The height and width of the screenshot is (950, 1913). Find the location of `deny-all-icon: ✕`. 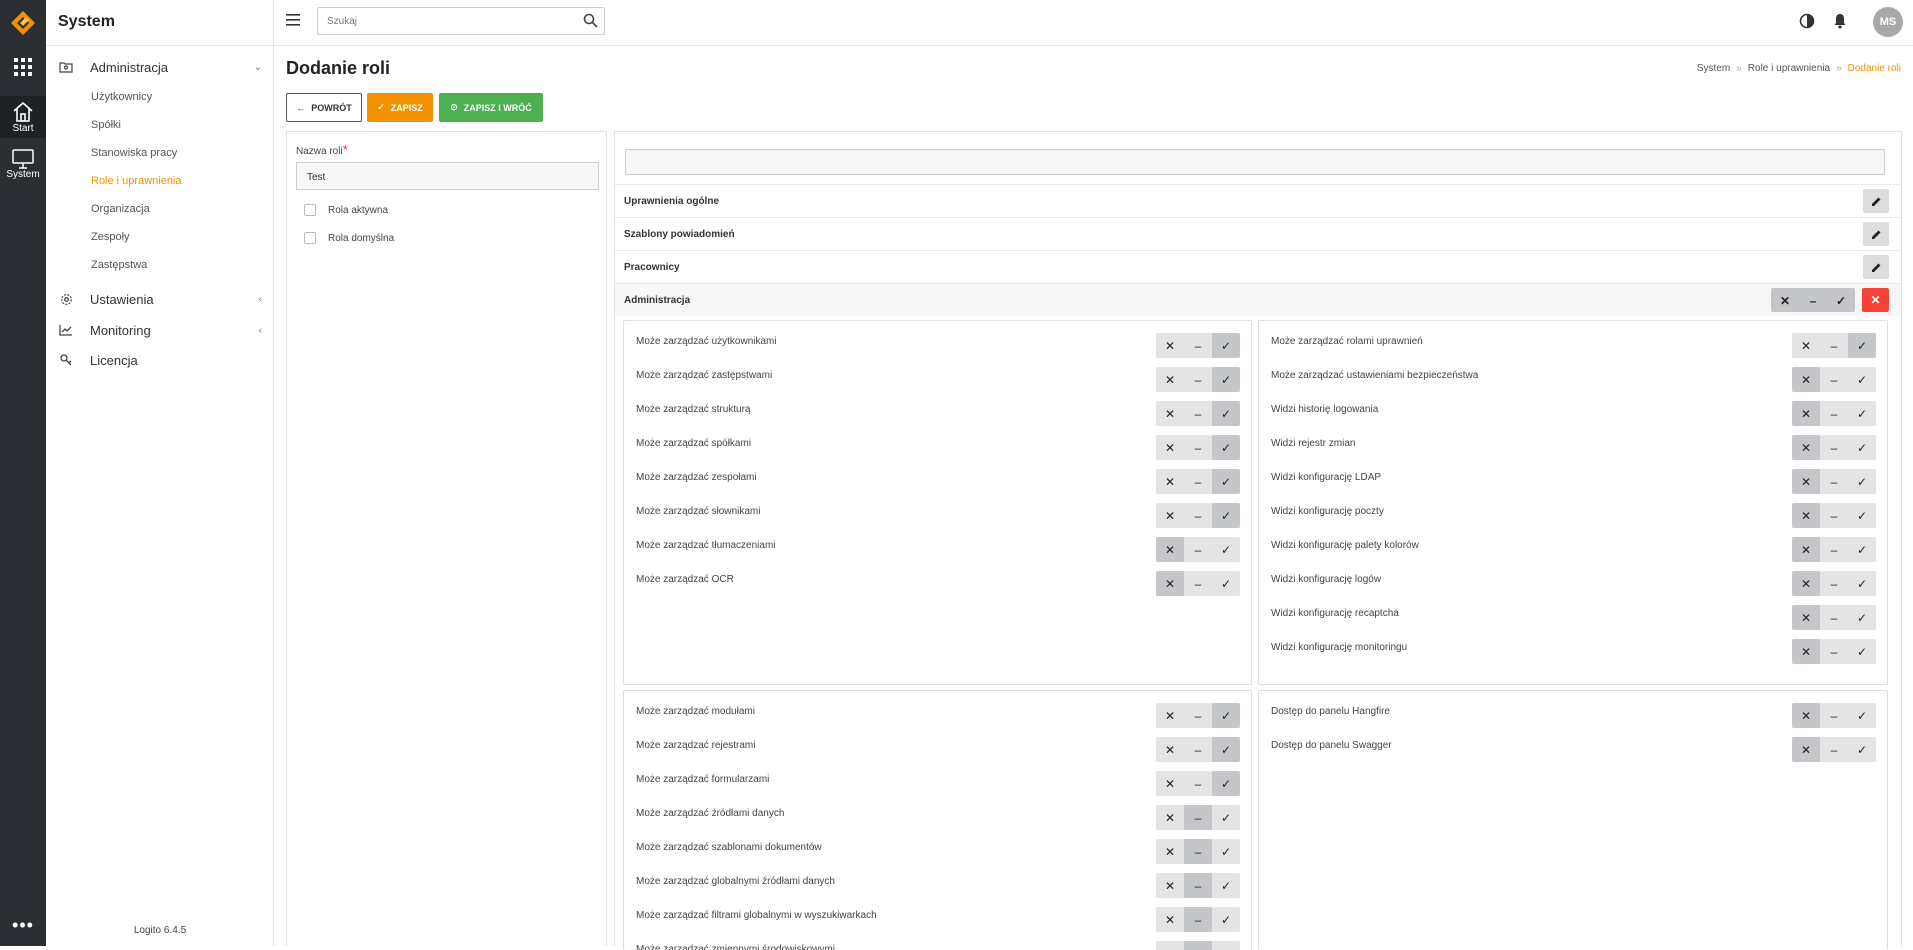

deny-all-icon: ✕ is located at coordinates (1785, 300).